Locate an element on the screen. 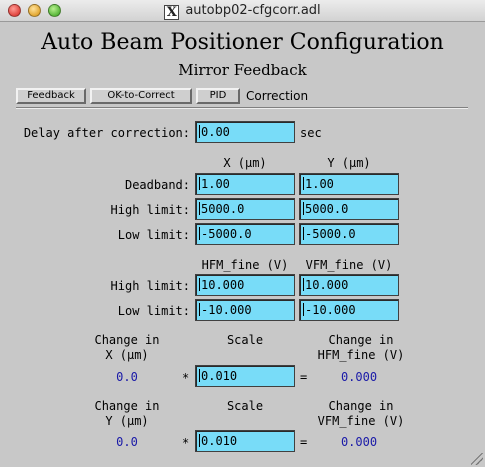 The image size is (485, 467). high-limit-label: High limit: is located at coordinates (150, 210).